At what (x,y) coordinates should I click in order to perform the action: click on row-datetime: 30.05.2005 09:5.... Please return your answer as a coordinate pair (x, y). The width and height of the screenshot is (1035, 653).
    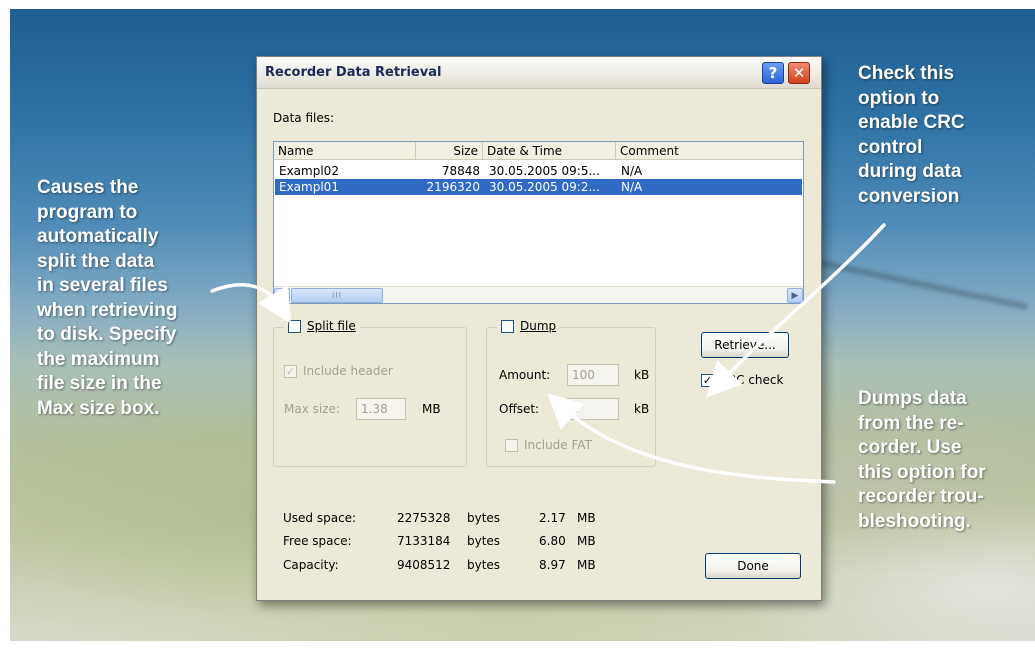
    Looking at the image, I should click on (544, 171).